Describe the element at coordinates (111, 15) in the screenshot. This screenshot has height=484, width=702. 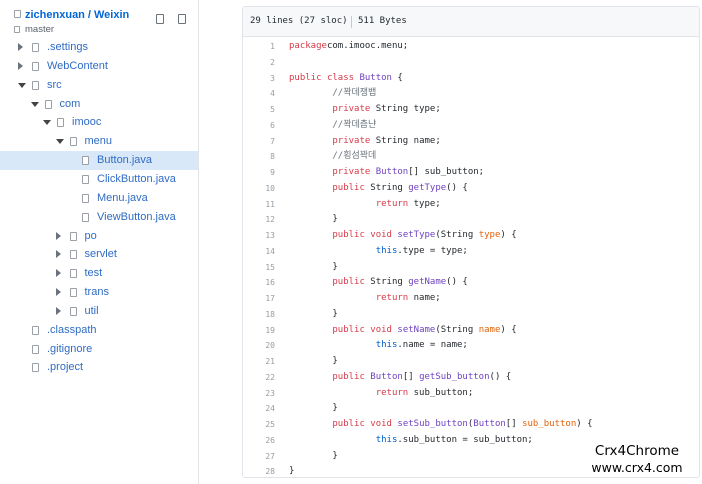
I see `repo-name-link: Weixin` at that location.